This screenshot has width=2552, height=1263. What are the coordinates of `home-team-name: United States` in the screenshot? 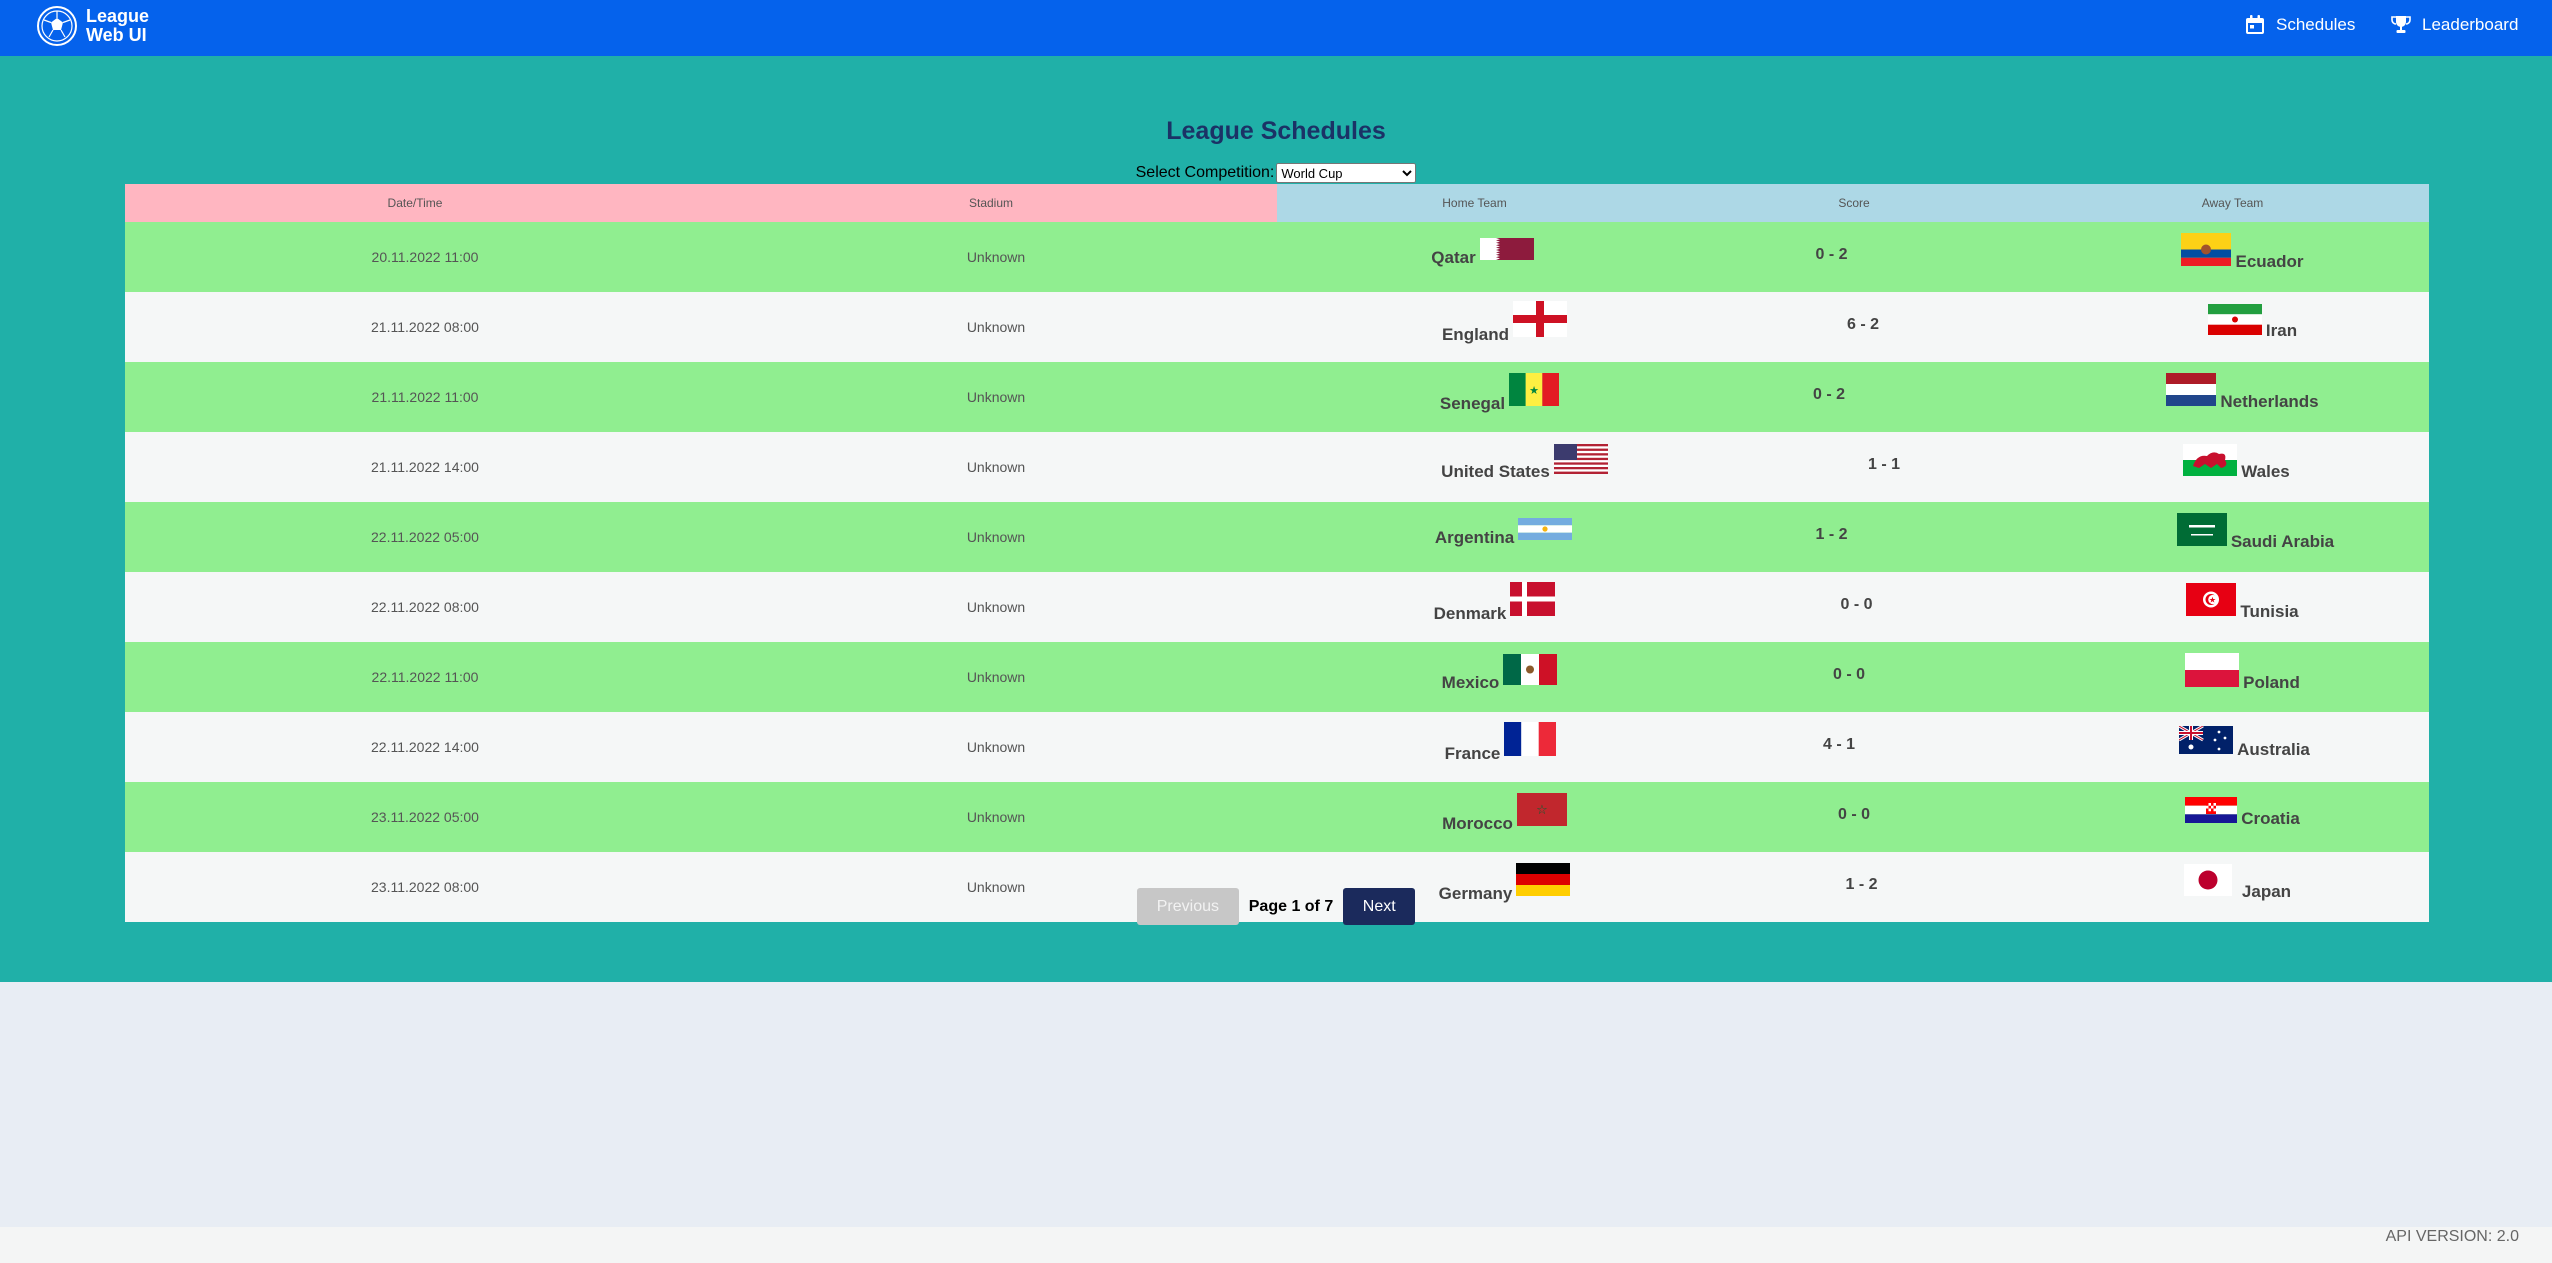 It's located at (1495, 471).